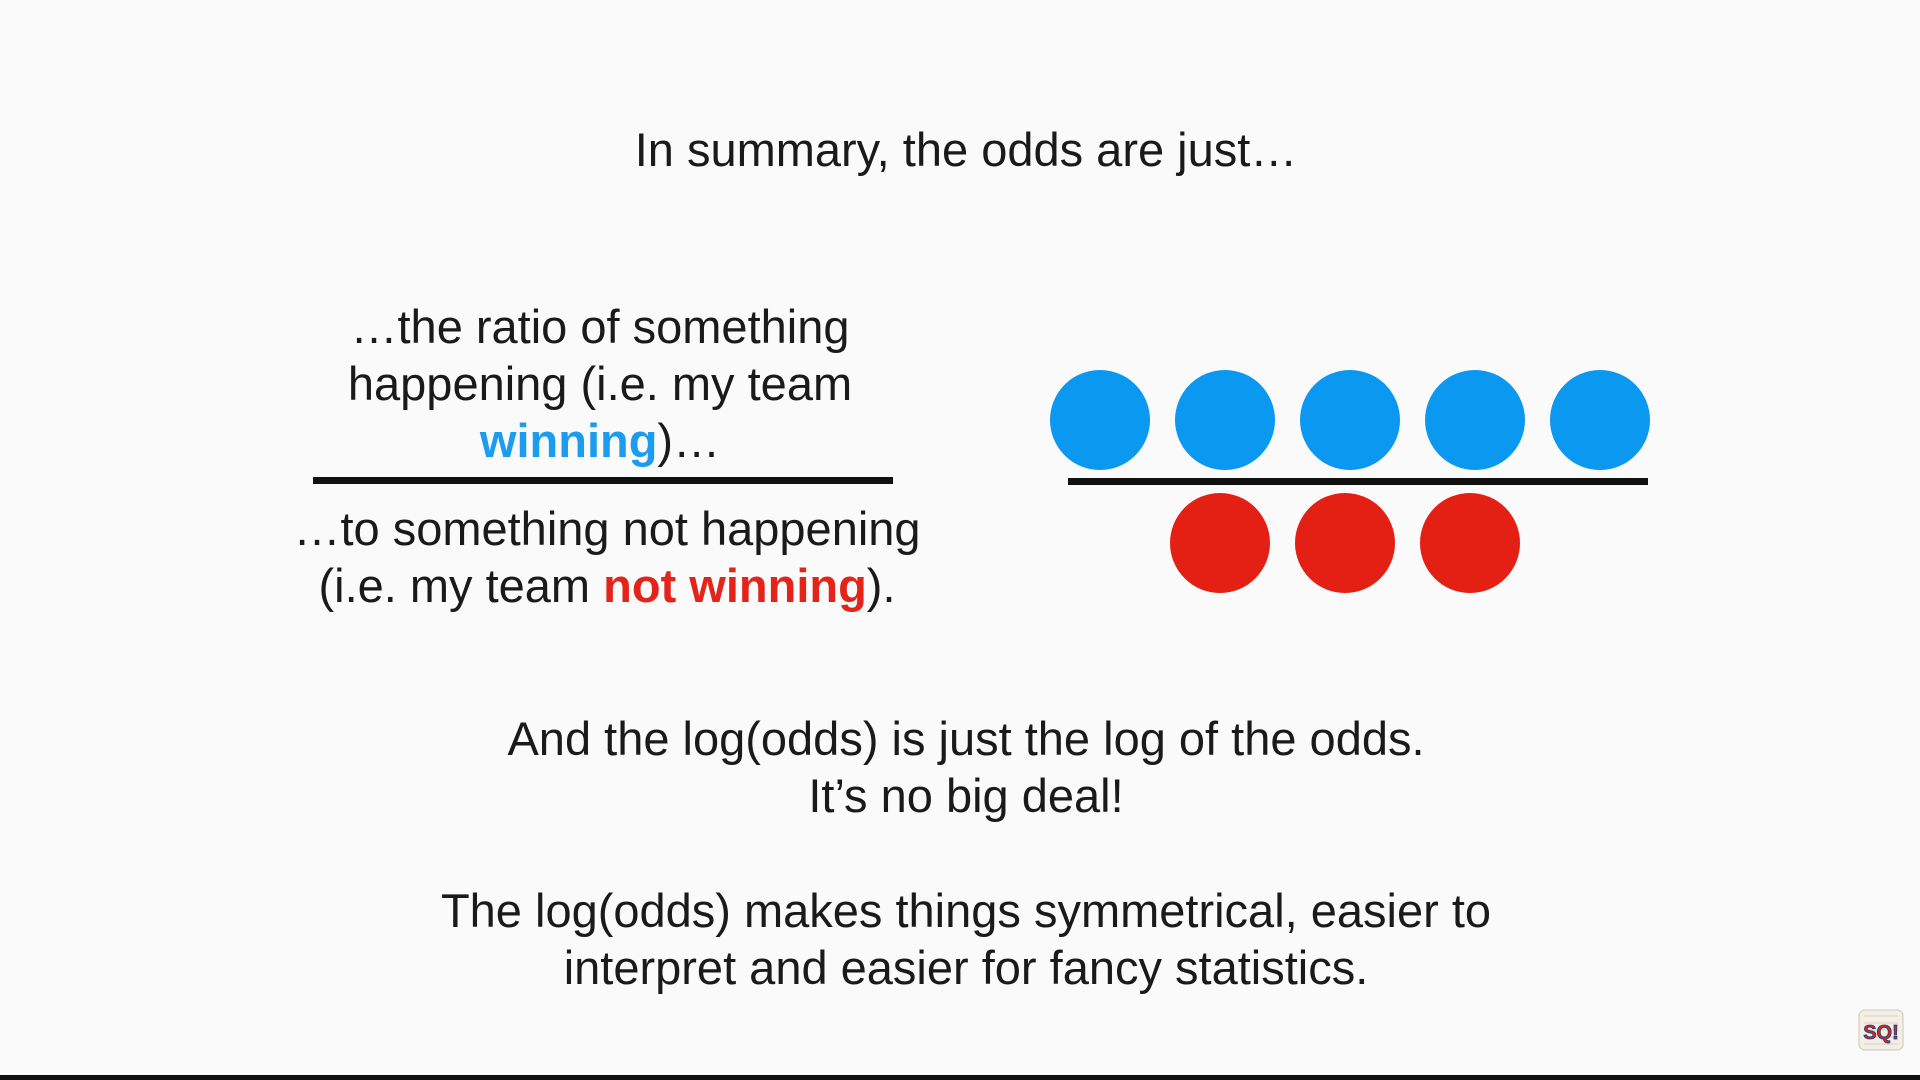 This screenshot has height=1080, width=1920. Describe the element at coordinates (1358, 481) in the screenshot. I see `dots-fraction-bar` at that location.